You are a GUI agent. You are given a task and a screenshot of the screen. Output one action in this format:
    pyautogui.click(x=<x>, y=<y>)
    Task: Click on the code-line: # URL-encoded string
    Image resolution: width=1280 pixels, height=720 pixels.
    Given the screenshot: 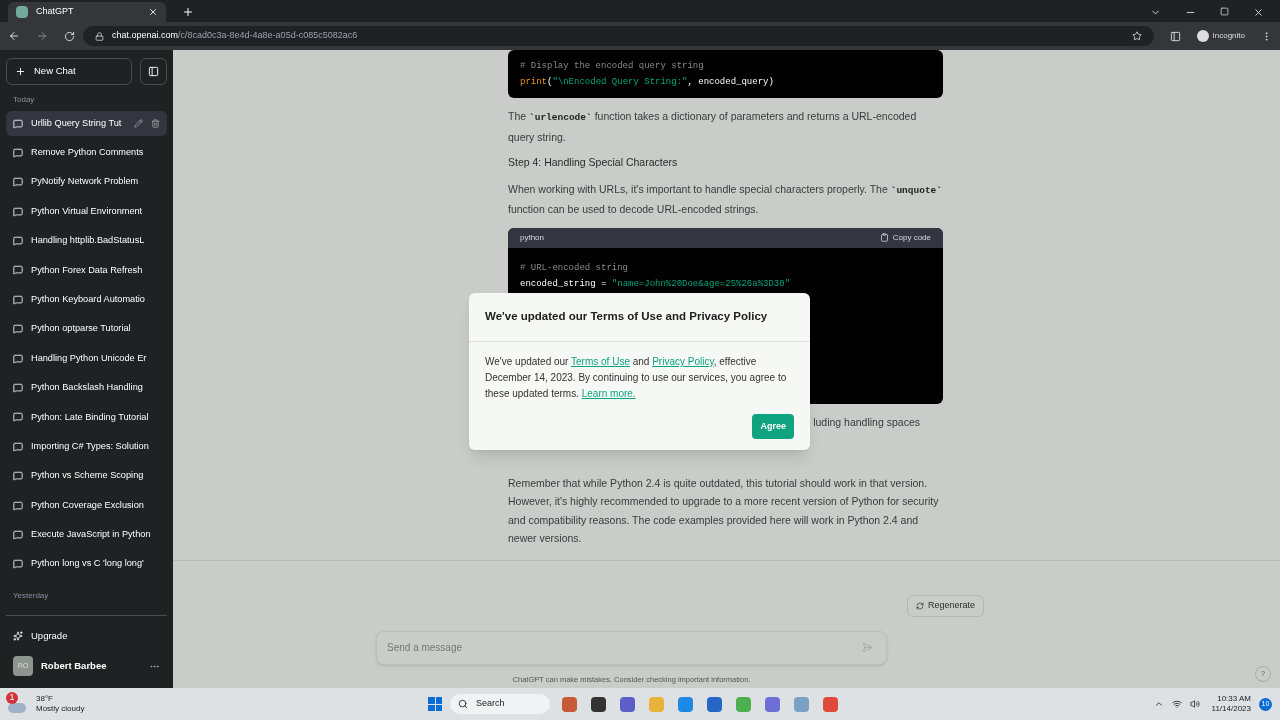 What is the action you would take?
    pyautogui.click(x=575, y=268)
    